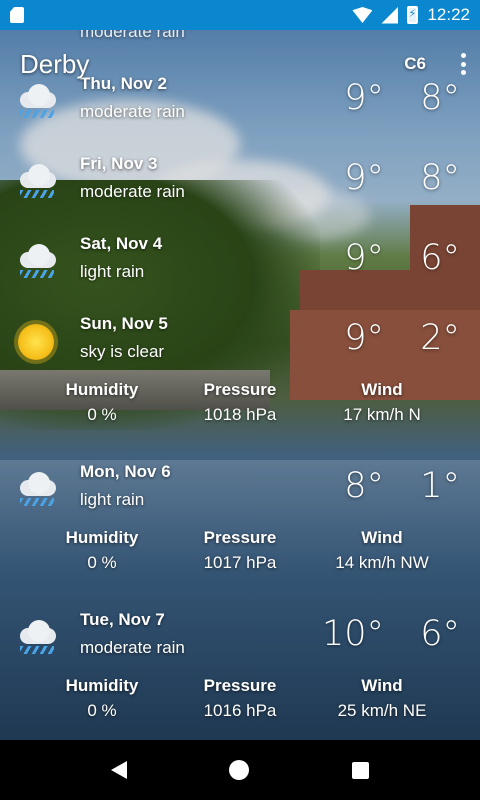 The height and width of the screenshot is (800, 480). Describe the element at coordinates (382, 414) in the screenshot. I see `wind-value: 17 km/h N` at that location.